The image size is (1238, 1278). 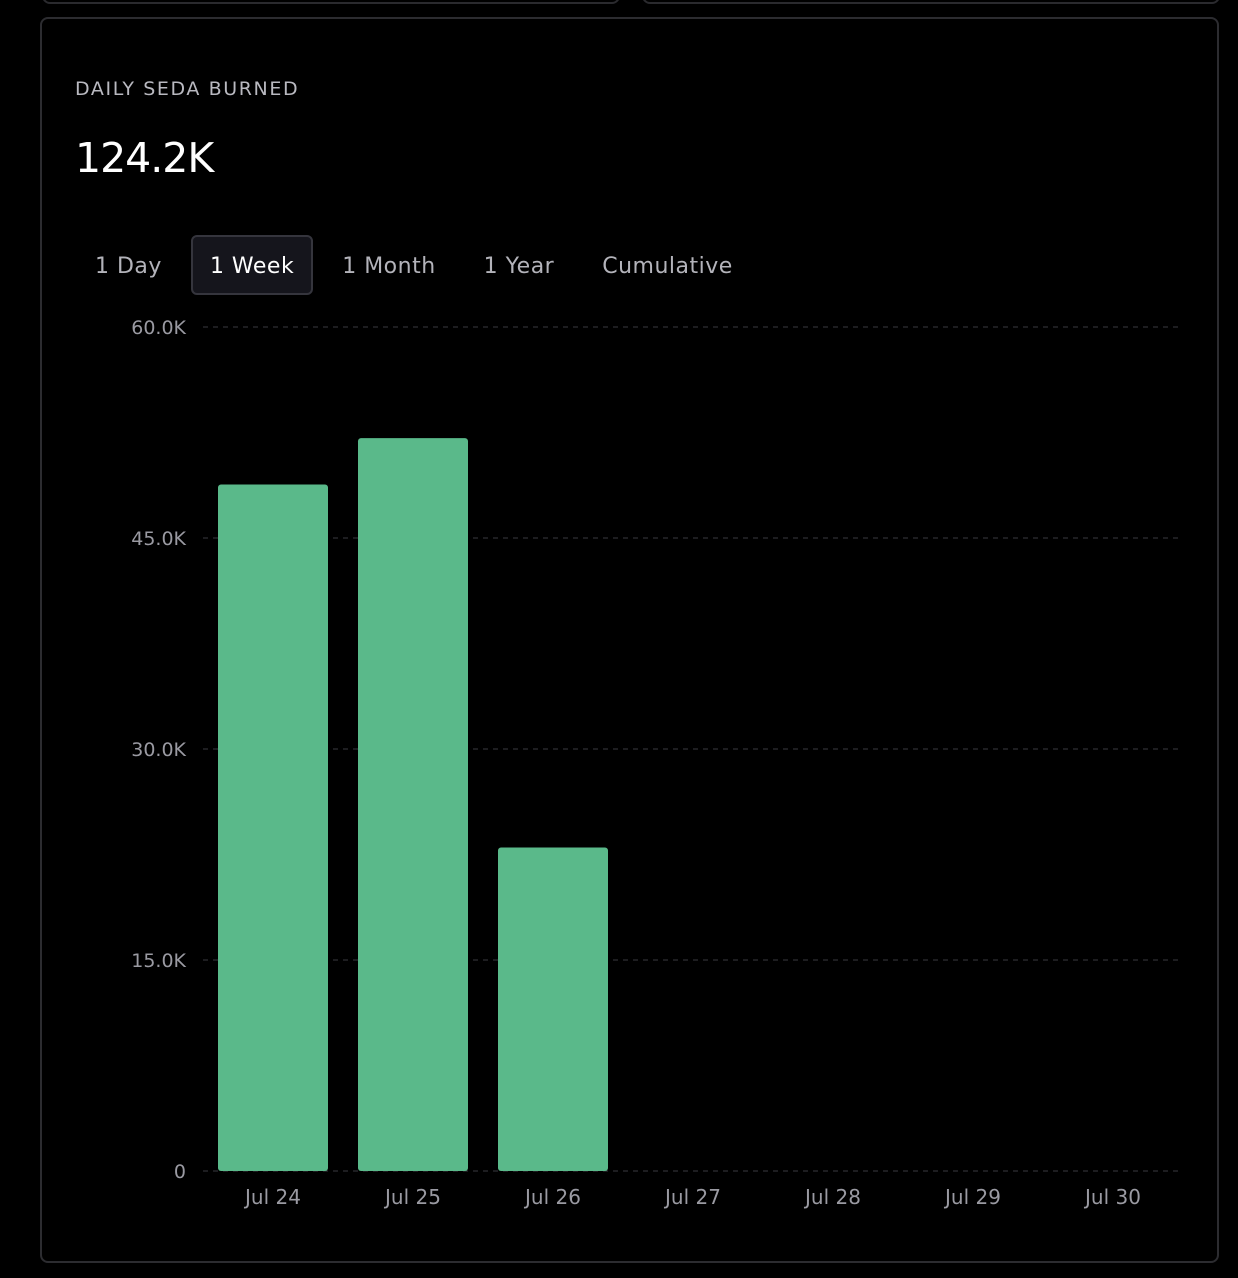 I want to click on x-tick-label: Jul 27, so click(x=692, y=1197).